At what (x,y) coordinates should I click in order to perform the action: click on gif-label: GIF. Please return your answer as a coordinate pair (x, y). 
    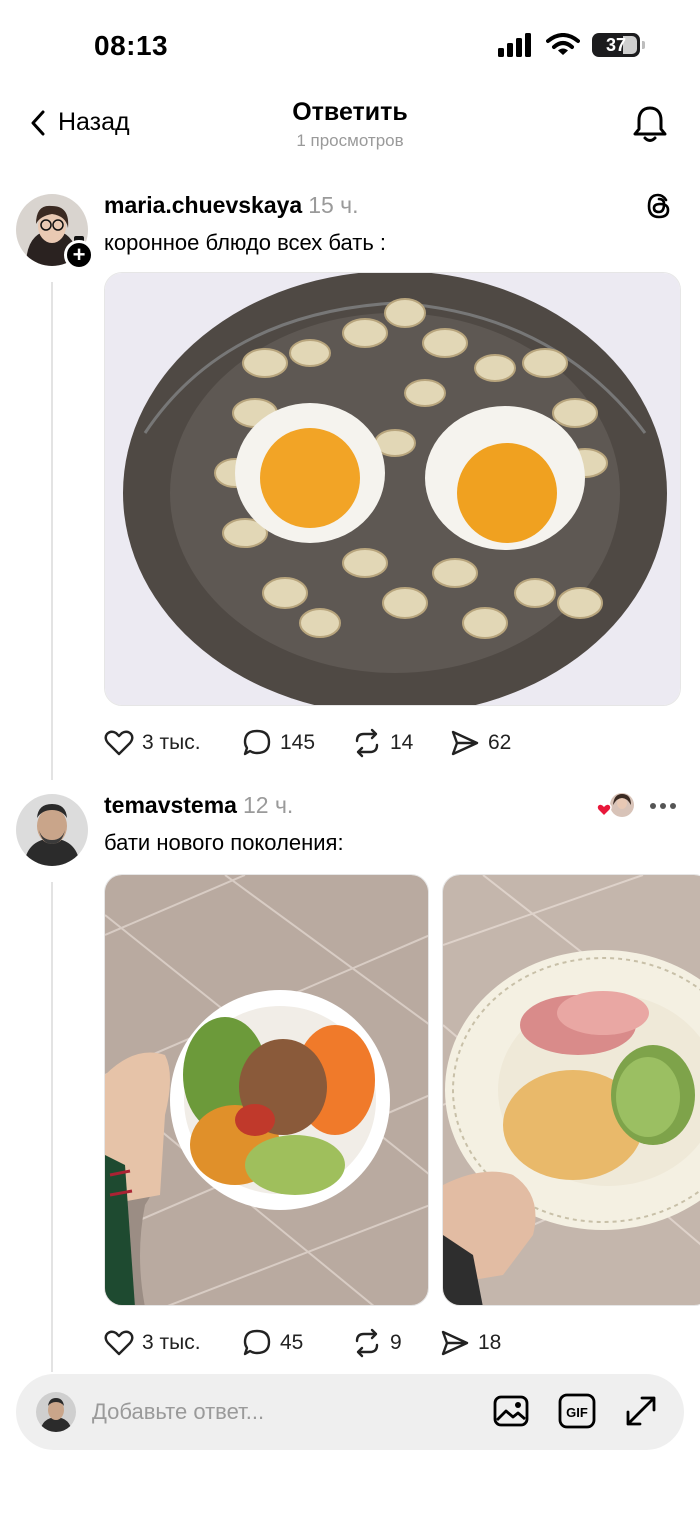
    Looking at the image, I should click on (577, 1412).